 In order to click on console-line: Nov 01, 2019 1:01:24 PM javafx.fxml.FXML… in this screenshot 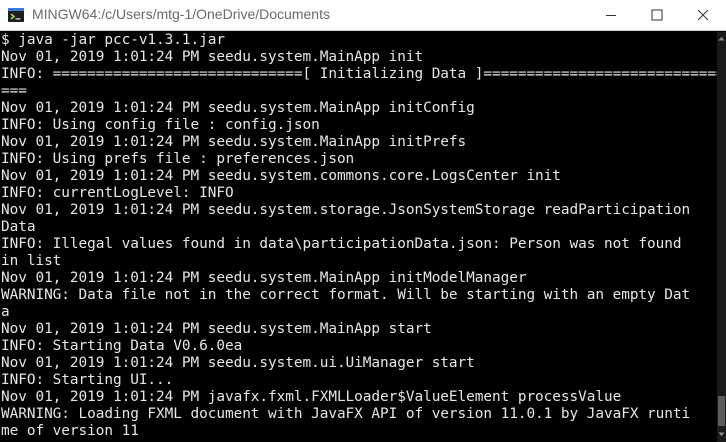, I will do `click(311, 397)`.